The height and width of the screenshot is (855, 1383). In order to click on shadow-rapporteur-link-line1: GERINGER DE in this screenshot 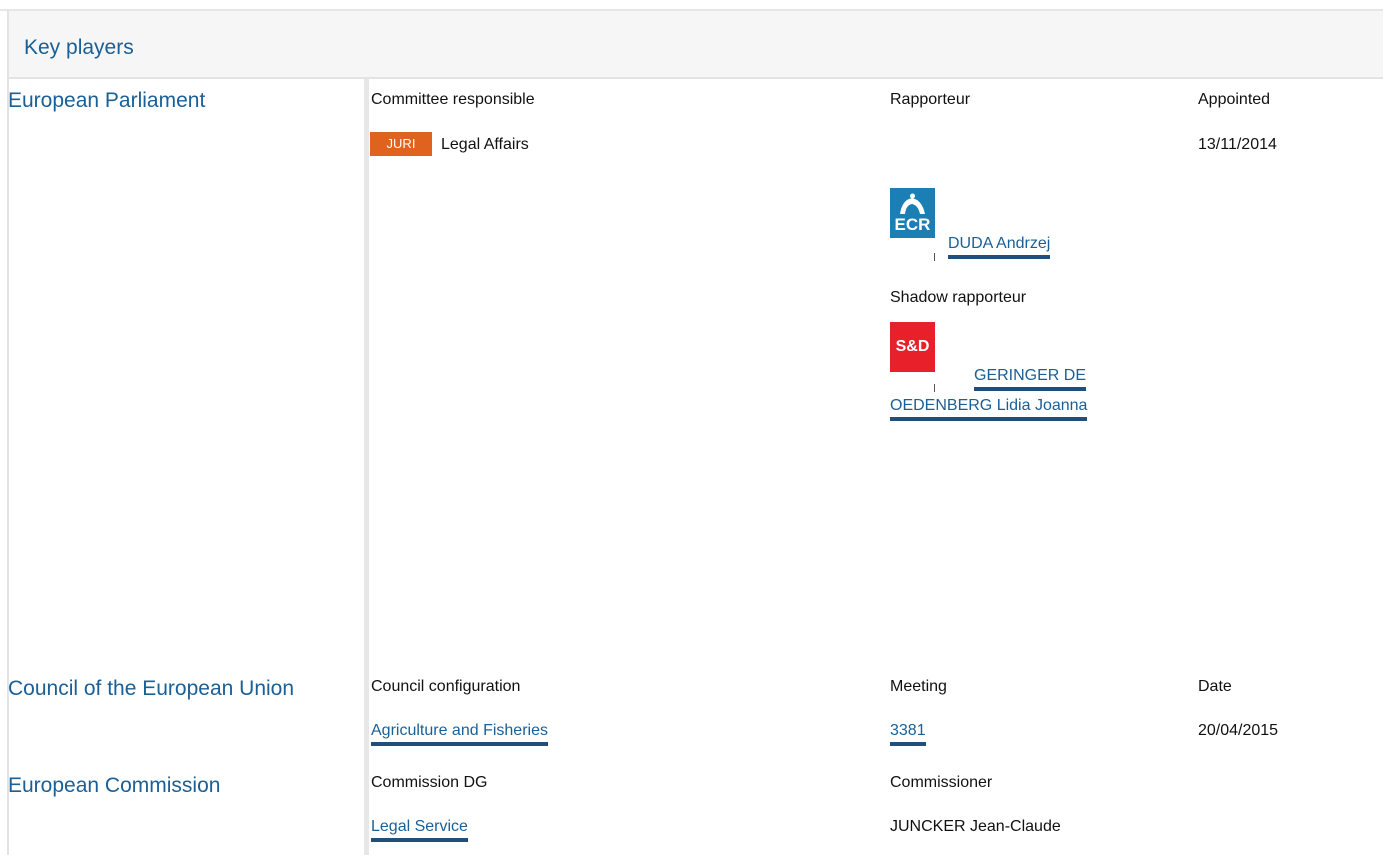, I will do `click(1030, 378)`.